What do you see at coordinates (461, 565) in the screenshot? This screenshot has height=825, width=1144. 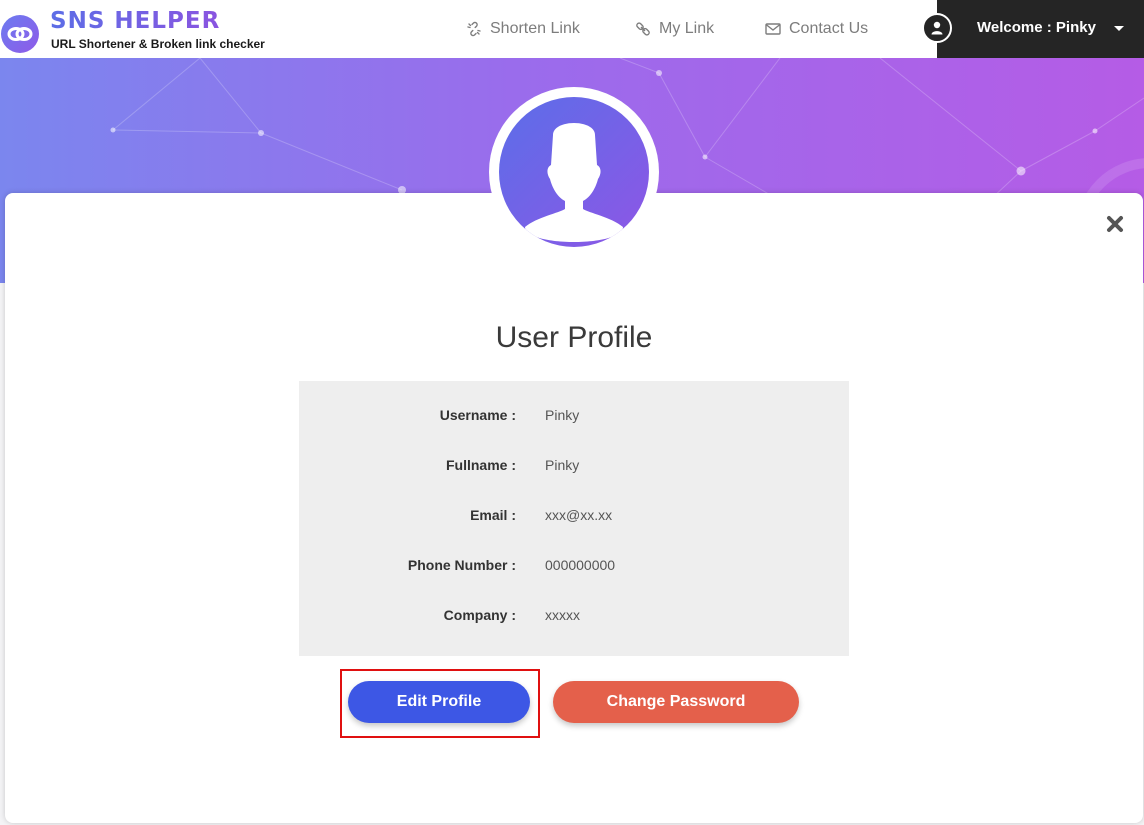 I see `field-label: Phone Number :` at bounding box center [461, 565].